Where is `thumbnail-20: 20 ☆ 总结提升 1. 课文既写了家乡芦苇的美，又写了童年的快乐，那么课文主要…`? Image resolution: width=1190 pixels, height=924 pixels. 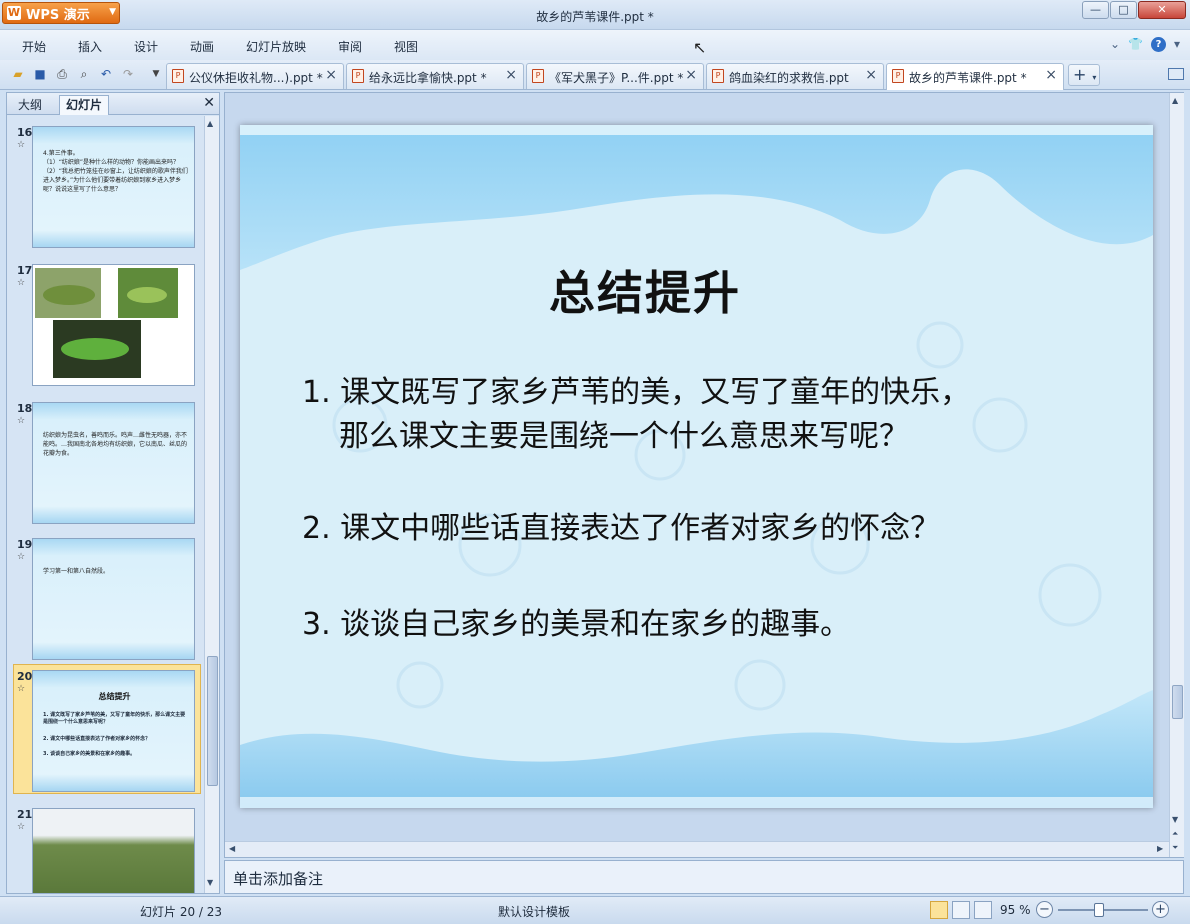 thumbnail-20: 20 ☆ 总结提升 1. 课文既写了家乡芦苇的美，又写了童年的快乐，那么课文主要… is located at coordinates (105, 730).